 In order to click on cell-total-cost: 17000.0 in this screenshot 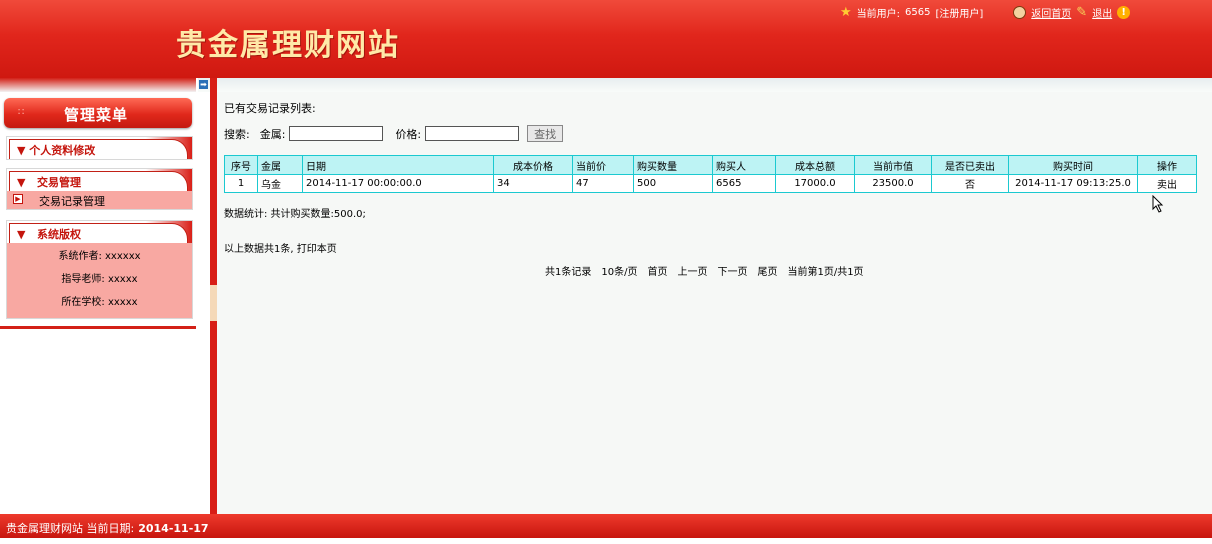, I will do `click(815, 183)`.